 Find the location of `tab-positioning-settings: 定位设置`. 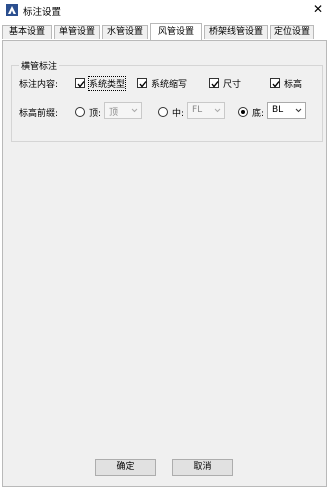

tab-positioning-settings: 定位设置 is located at coordinates (292, 32).